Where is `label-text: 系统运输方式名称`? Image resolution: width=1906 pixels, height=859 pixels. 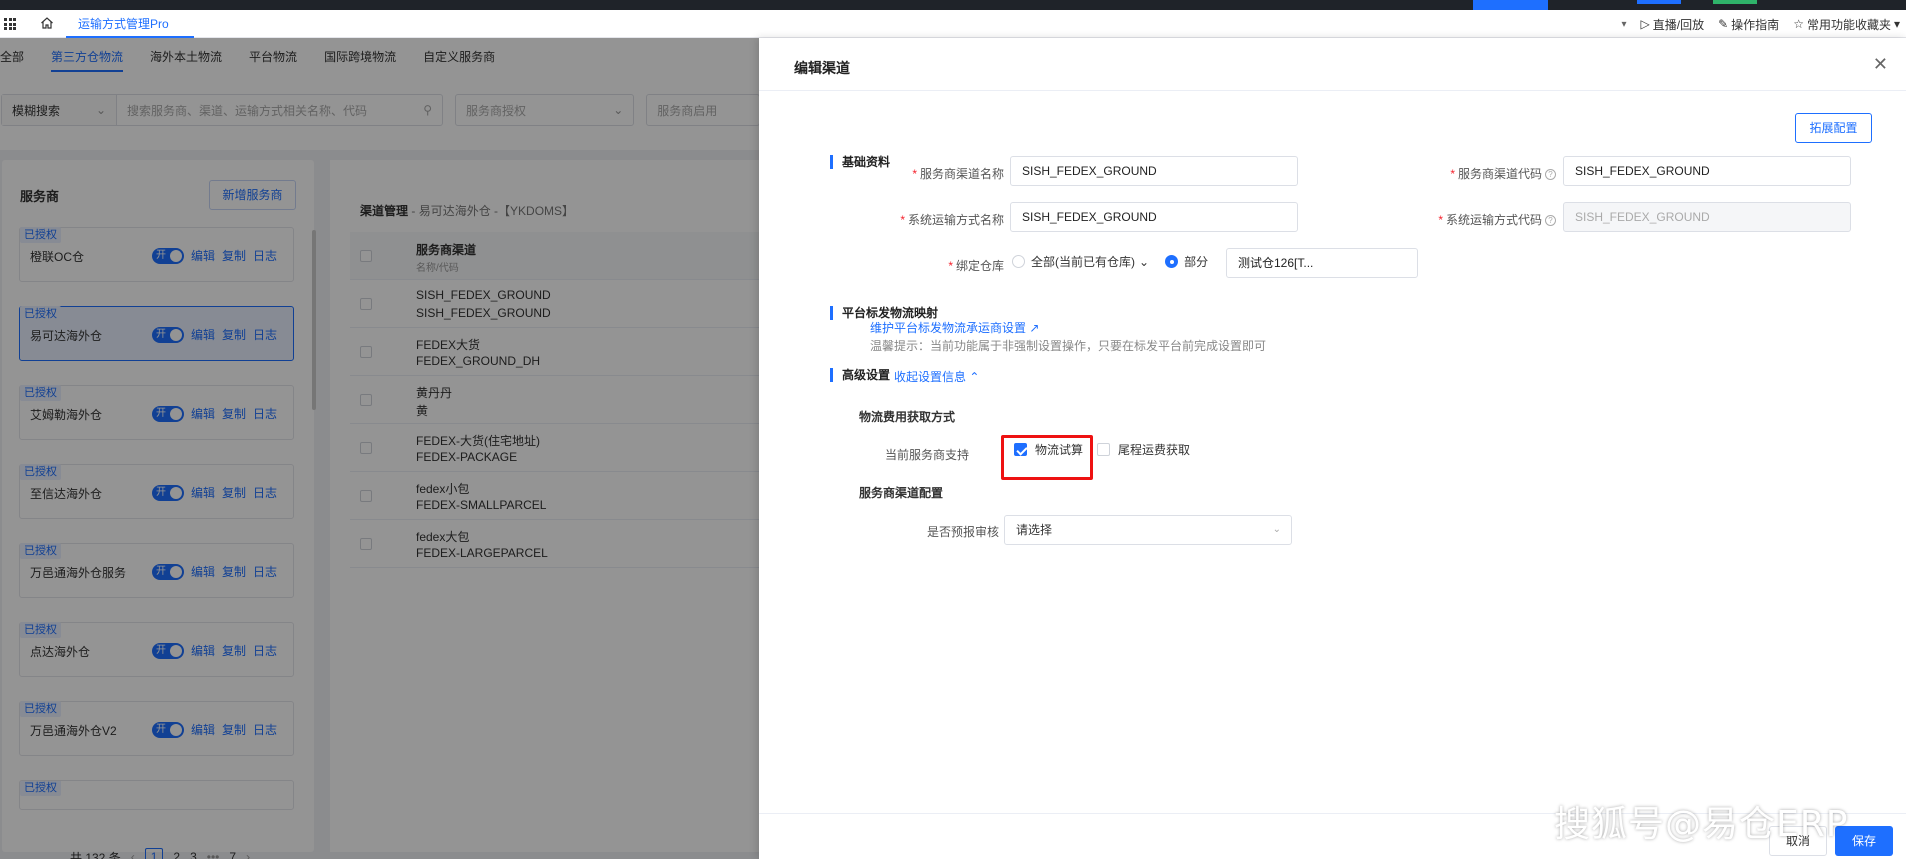 label-text: 系统运输方式名称 is located at coordinates (955, 220).